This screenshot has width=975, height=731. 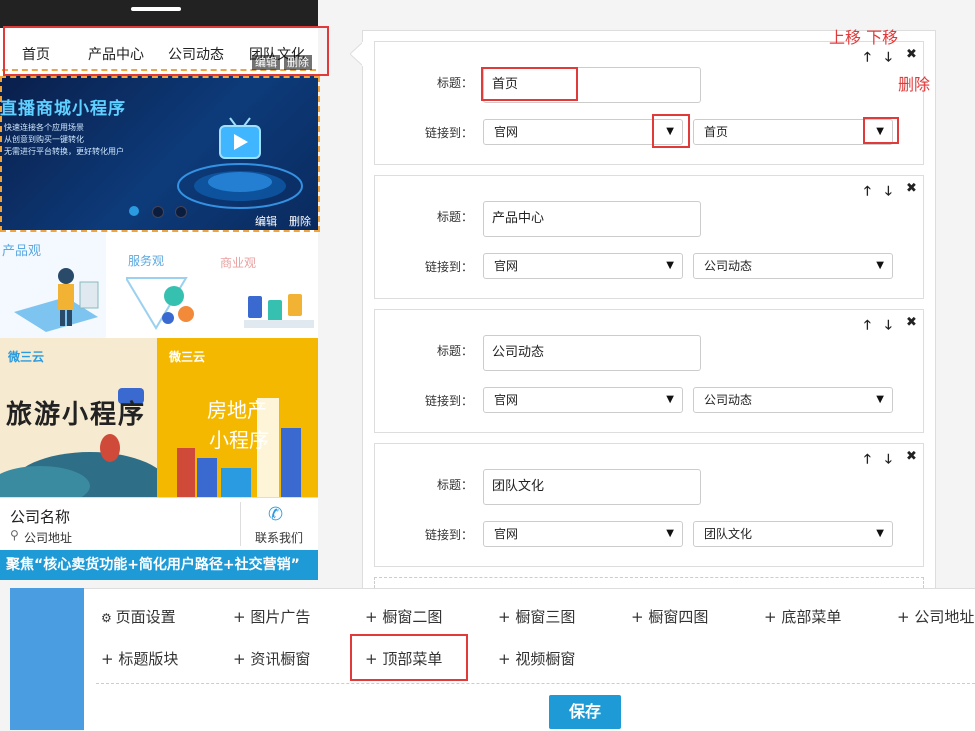 I want to click on highlight-top-menu-box, so click(x=409, y=657).